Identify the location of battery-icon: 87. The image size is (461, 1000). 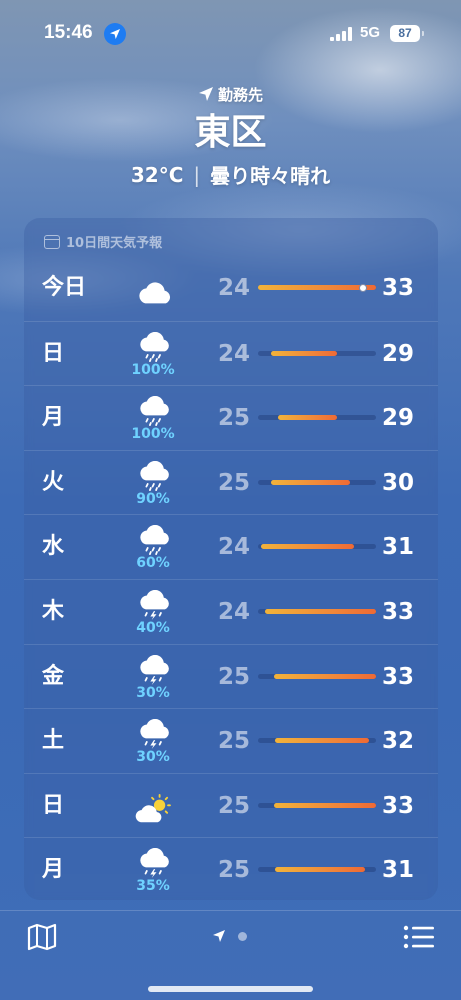
(407, 33).